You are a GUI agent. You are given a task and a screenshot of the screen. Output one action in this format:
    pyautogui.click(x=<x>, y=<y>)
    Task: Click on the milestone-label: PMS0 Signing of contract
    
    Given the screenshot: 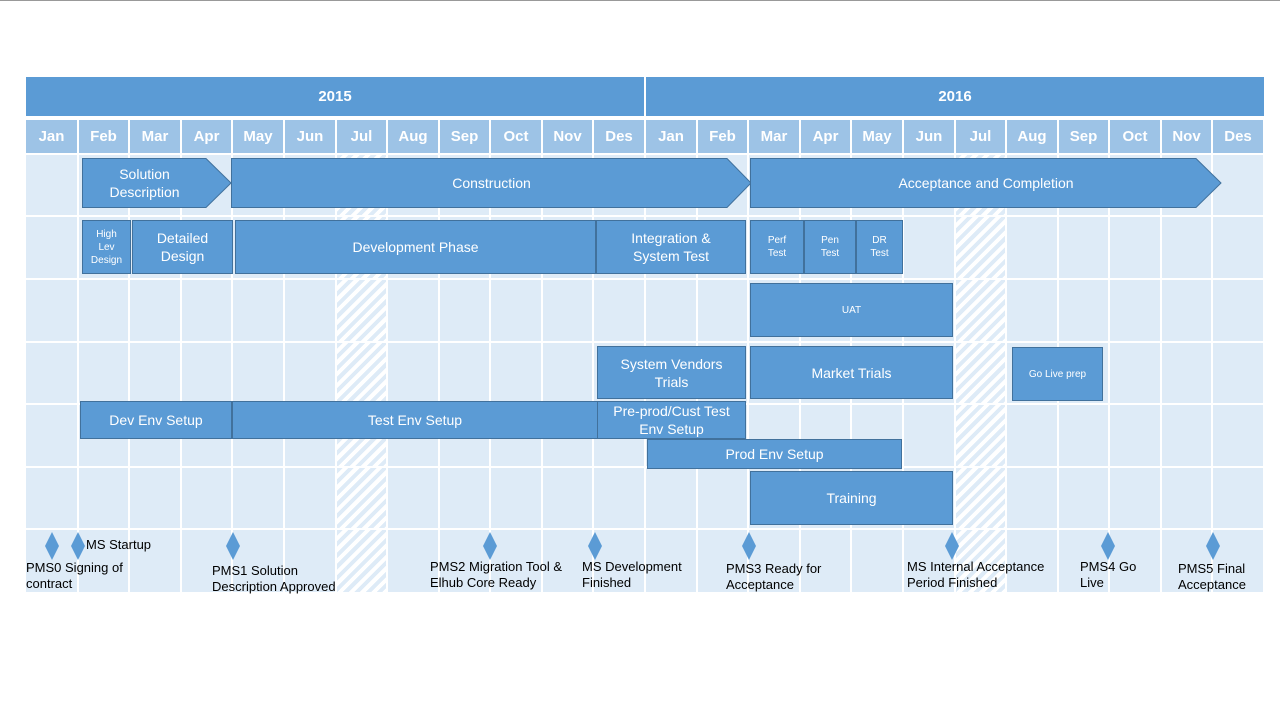 What is the action you would take?
    pyautogui.click(x=74, y=575)
    